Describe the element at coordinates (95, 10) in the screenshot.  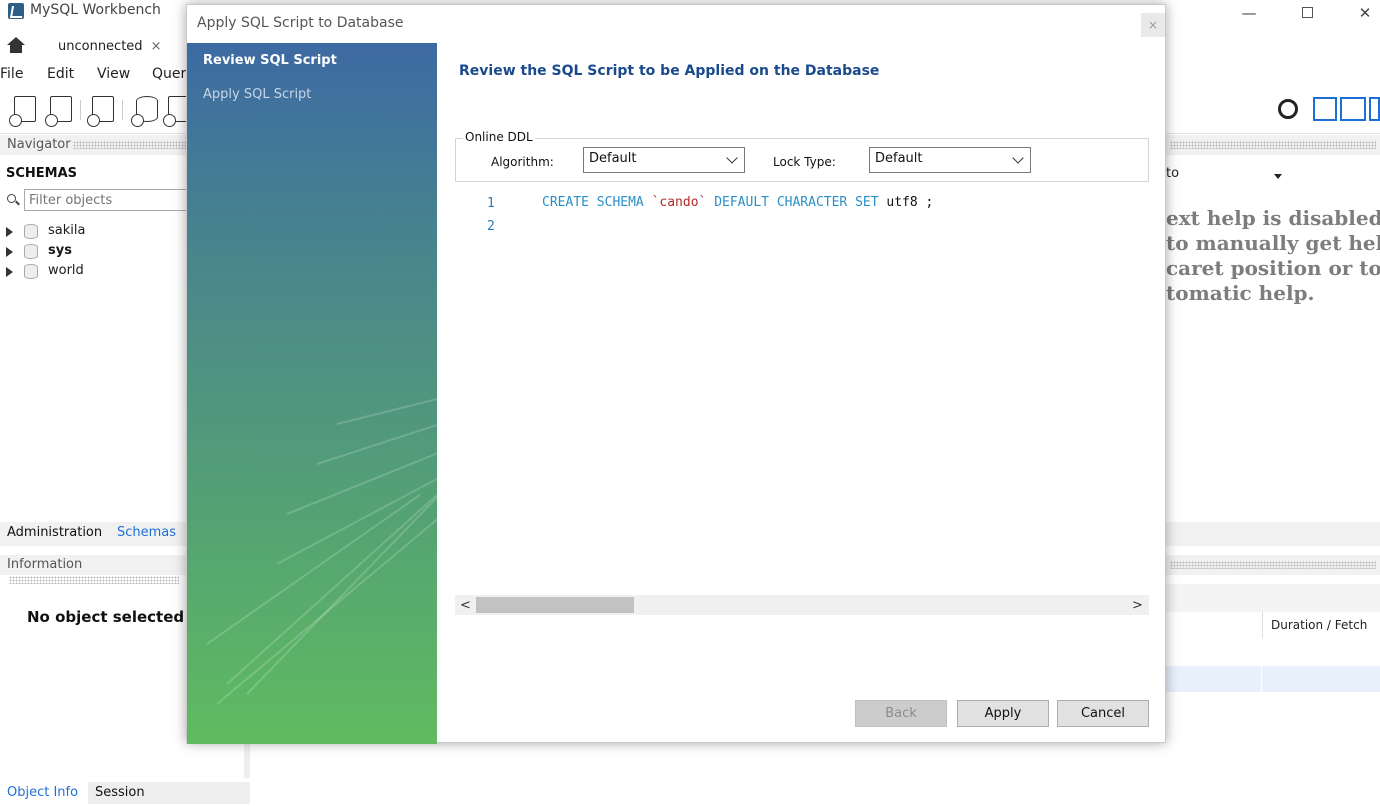
I see `window-title: MySQL Workbench` at that location.